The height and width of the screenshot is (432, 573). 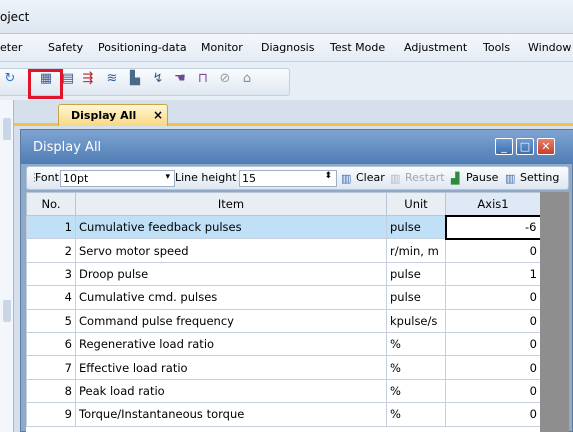 I want to click on tuning-icon: ⊘, so click(x=225, y=79).